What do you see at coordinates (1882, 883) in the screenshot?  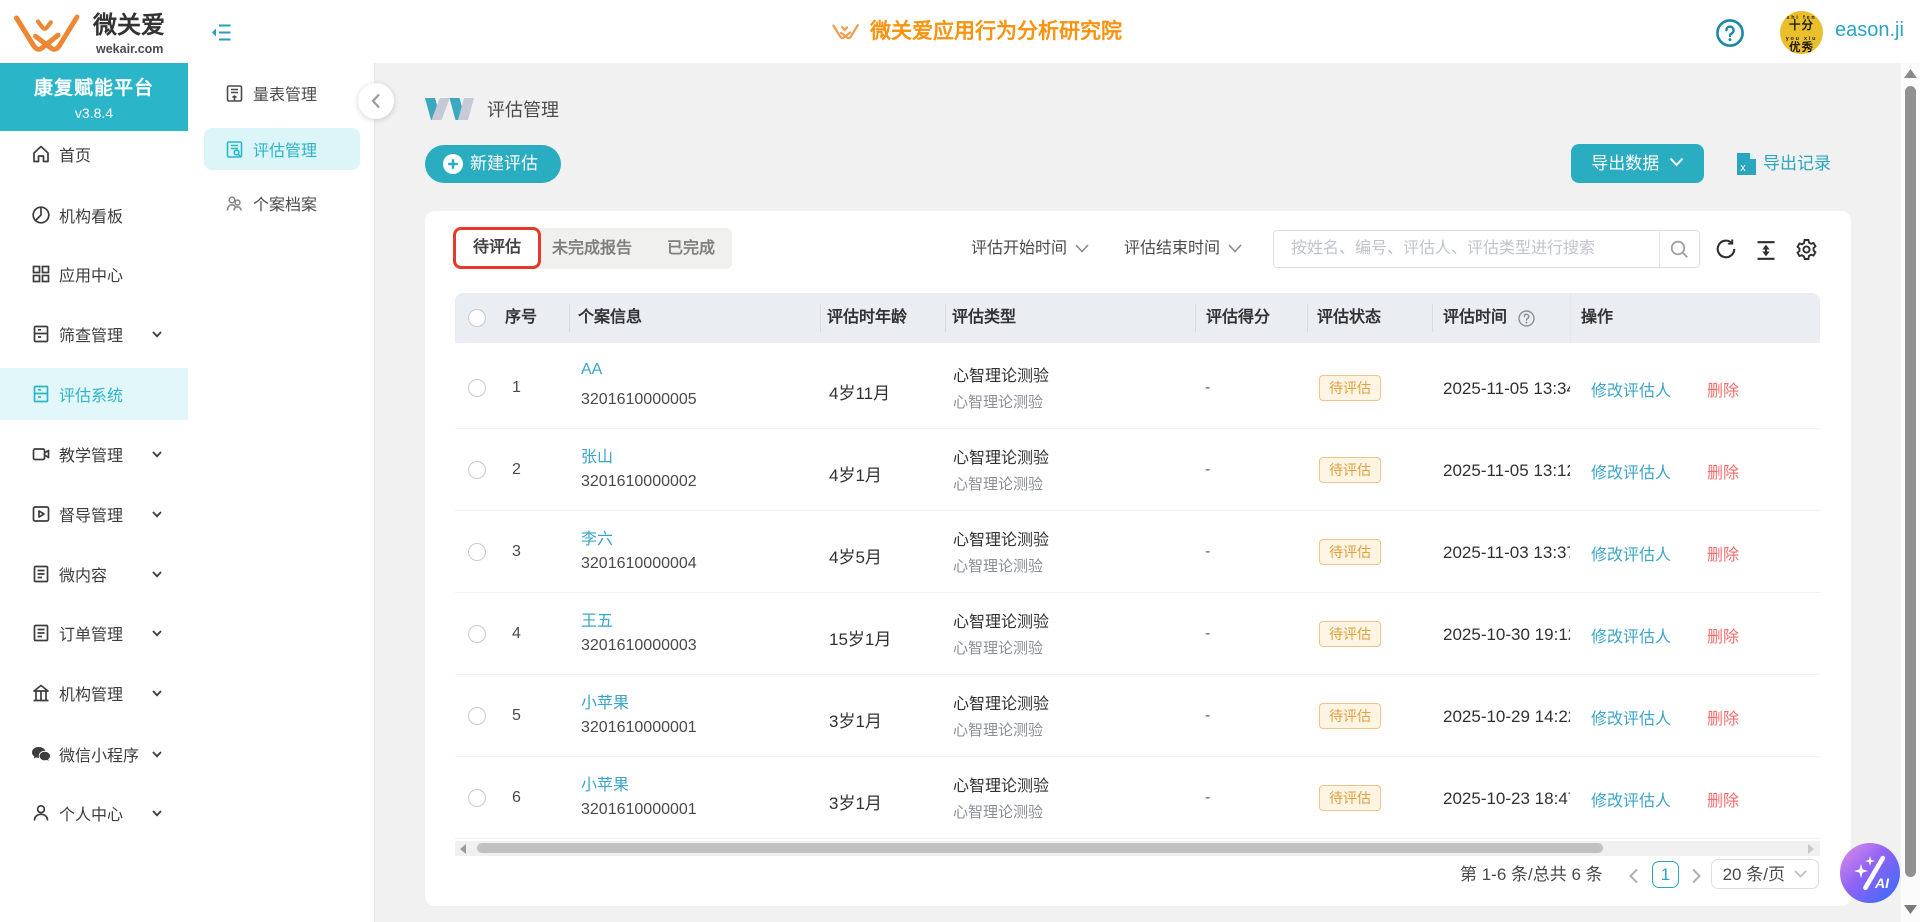 I see `svg-text: AI` at bounding box center [1882, 883].